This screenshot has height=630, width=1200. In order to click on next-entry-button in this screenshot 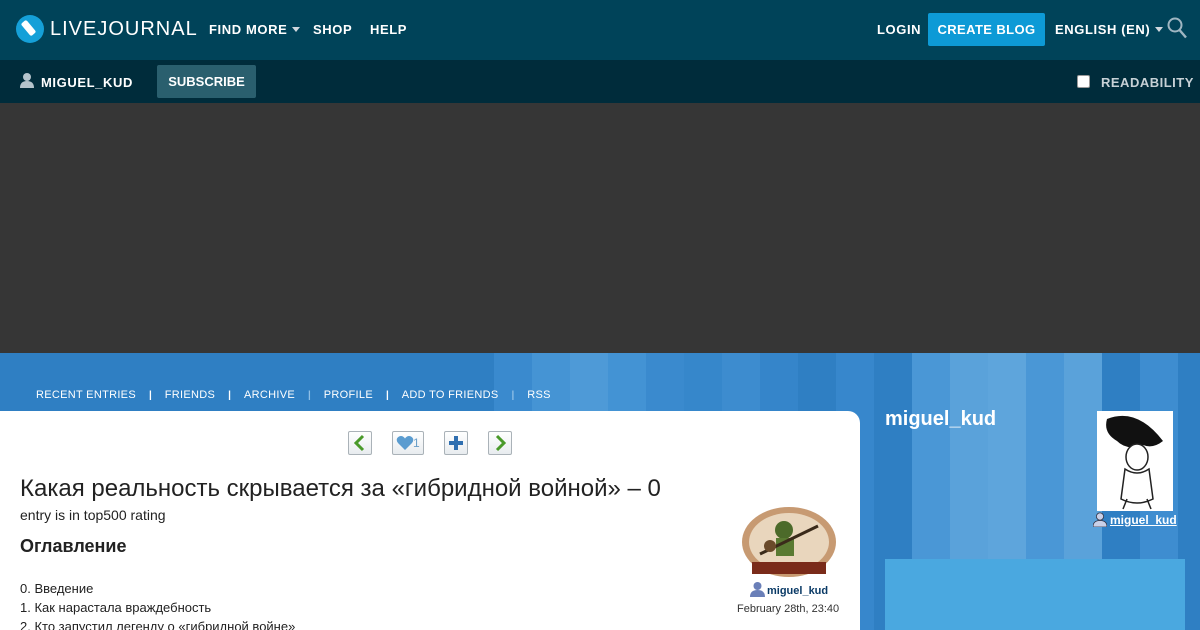, I will do `click(500, 443)`.